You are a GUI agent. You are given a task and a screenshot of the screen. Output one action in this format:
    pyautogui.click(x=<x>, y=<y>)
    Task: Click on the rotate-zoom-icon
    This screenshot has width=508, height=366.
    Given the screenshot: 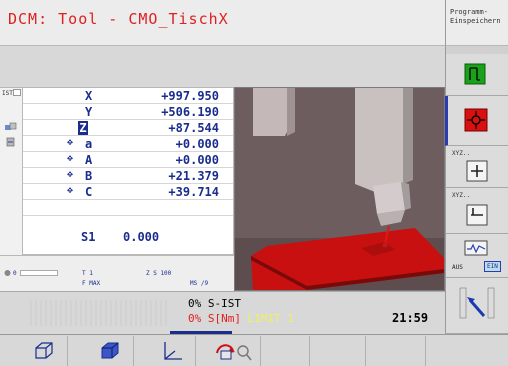 What is the action you would take?
    pyautogui.click(x=233, y=352)
    